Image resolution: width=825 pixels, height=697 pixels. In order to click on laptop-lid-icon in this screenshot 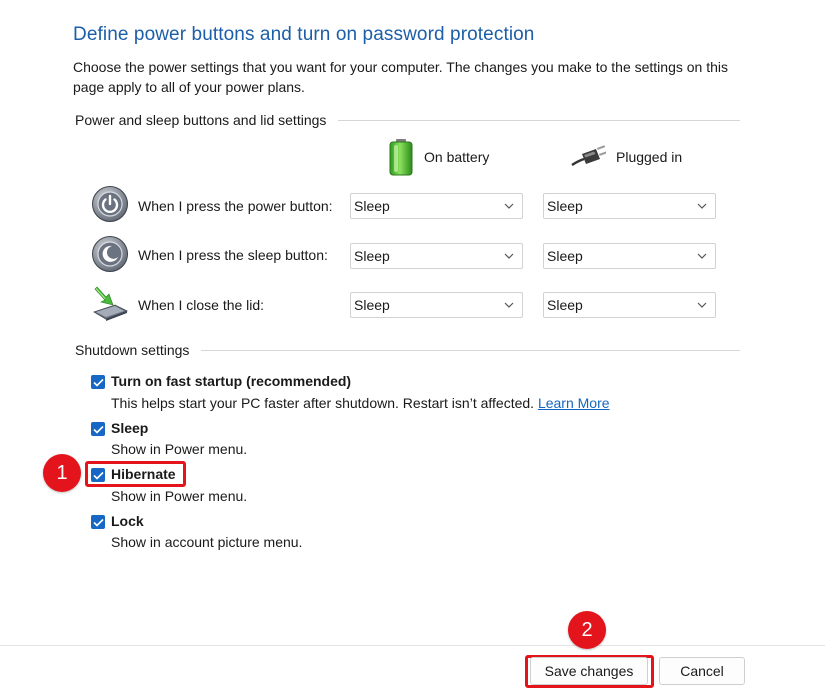, I will do `click(110, 303)`.